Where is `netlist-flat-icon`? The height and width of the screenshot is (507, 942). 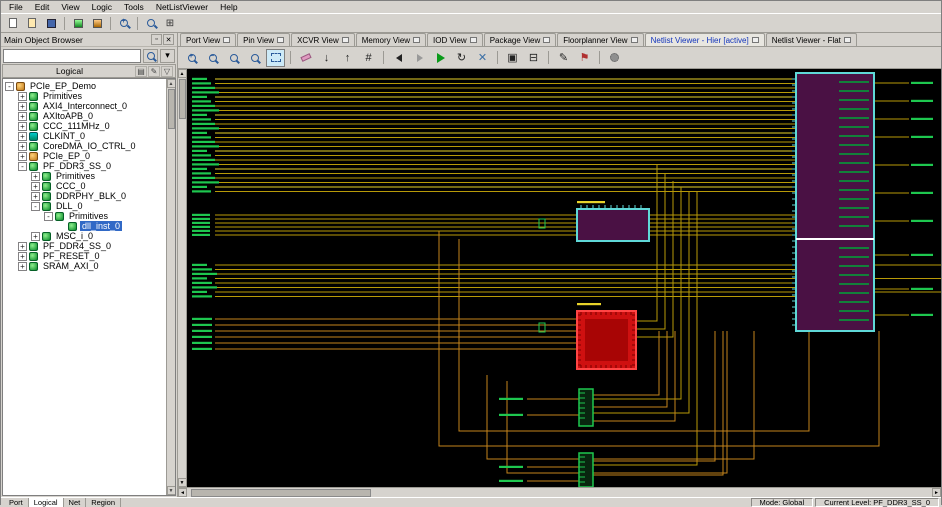
netlist-flat-icon is located at coordinates (97, 23).